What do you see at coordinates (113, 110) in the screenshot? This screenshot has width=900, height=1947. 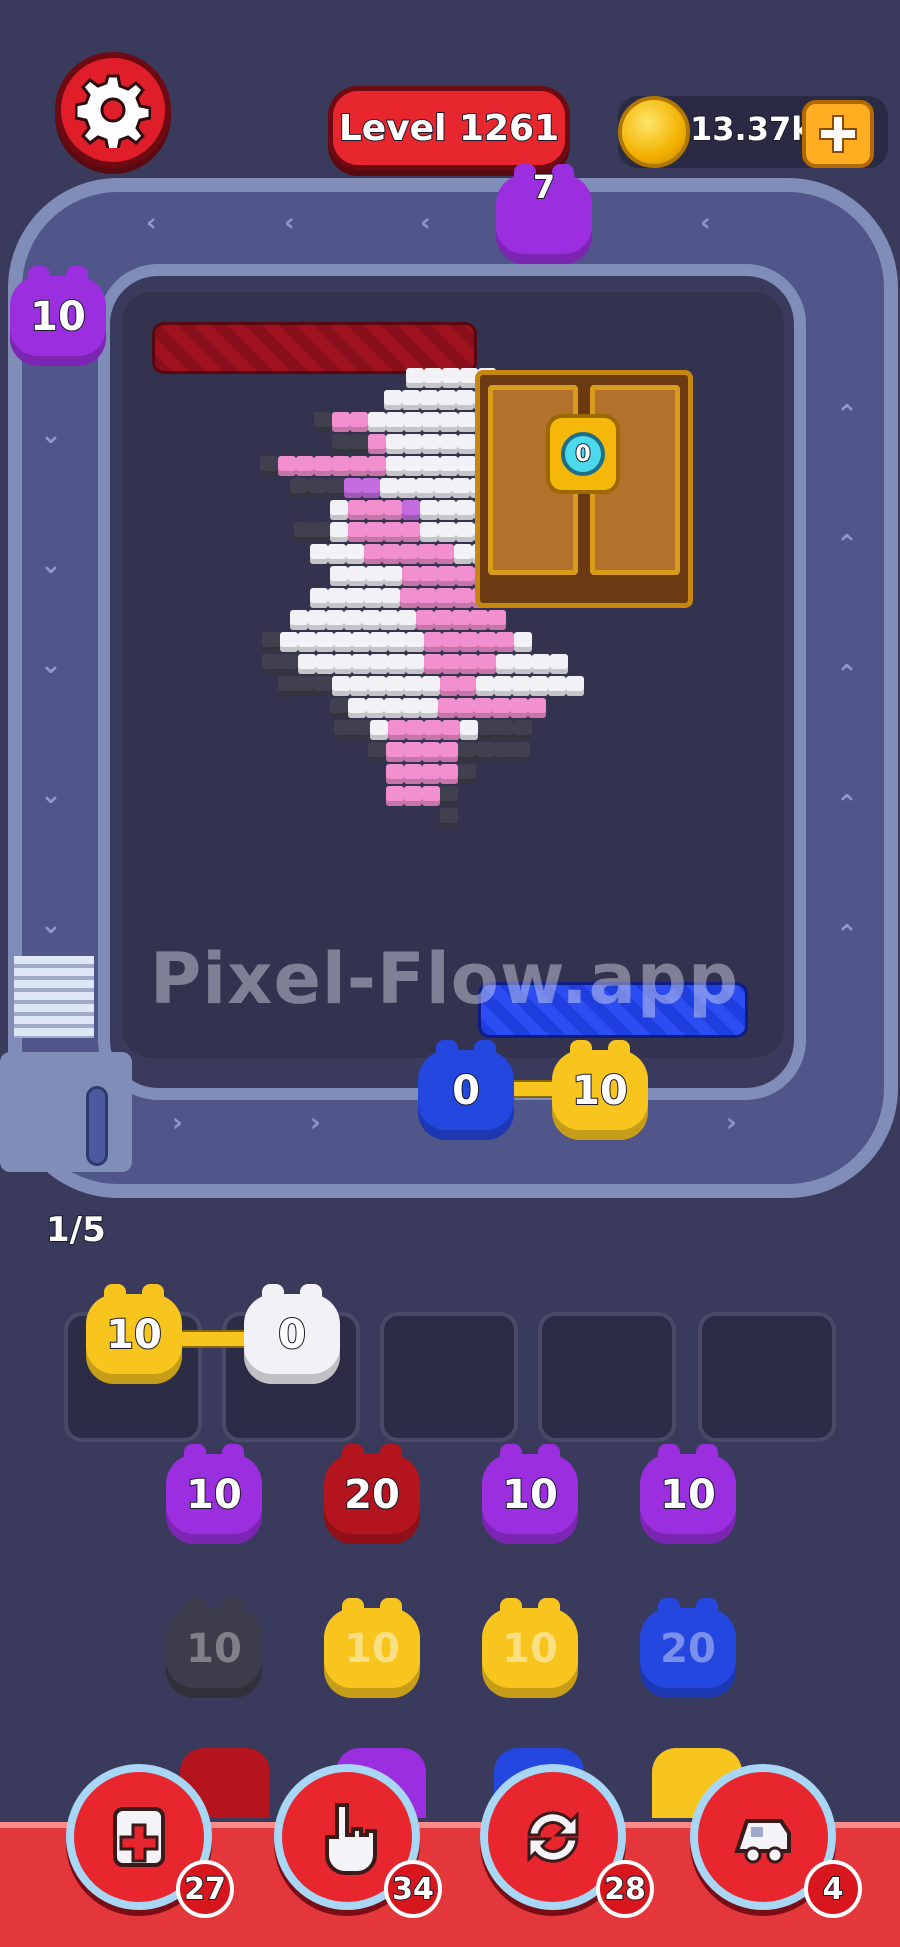 I see `settings-button` at bounding box center [113, 110].